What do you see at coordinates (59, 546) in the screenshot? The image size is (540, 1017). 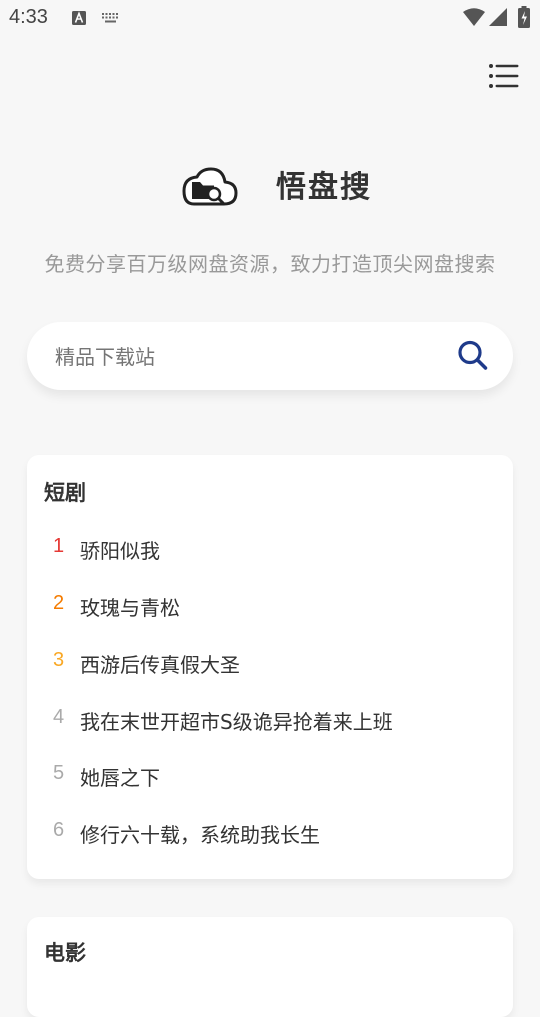 I see `rank-number: 1` at bounding box center [59, 546].